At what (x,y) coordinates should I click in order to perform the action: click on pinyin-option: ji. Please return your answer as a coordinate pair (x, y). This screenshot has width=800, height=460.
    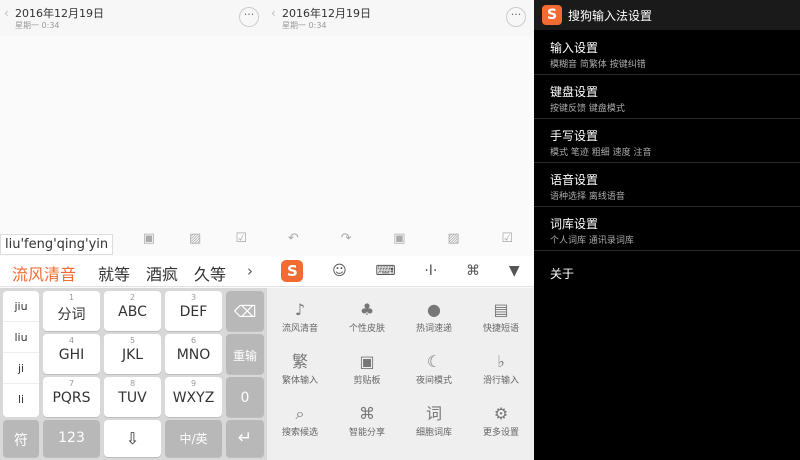
    Looking at the image, I should click on (21, 368).